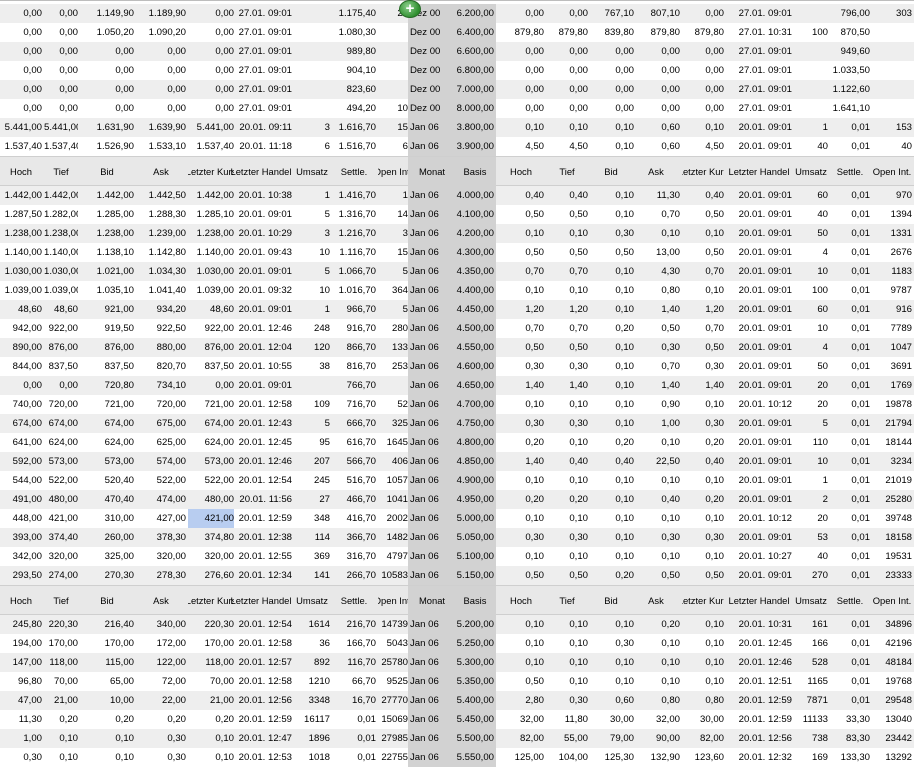  Describe the element at coordinates (393, 537) in the screenshot. I see `cell-open-int: 1482` at that location.